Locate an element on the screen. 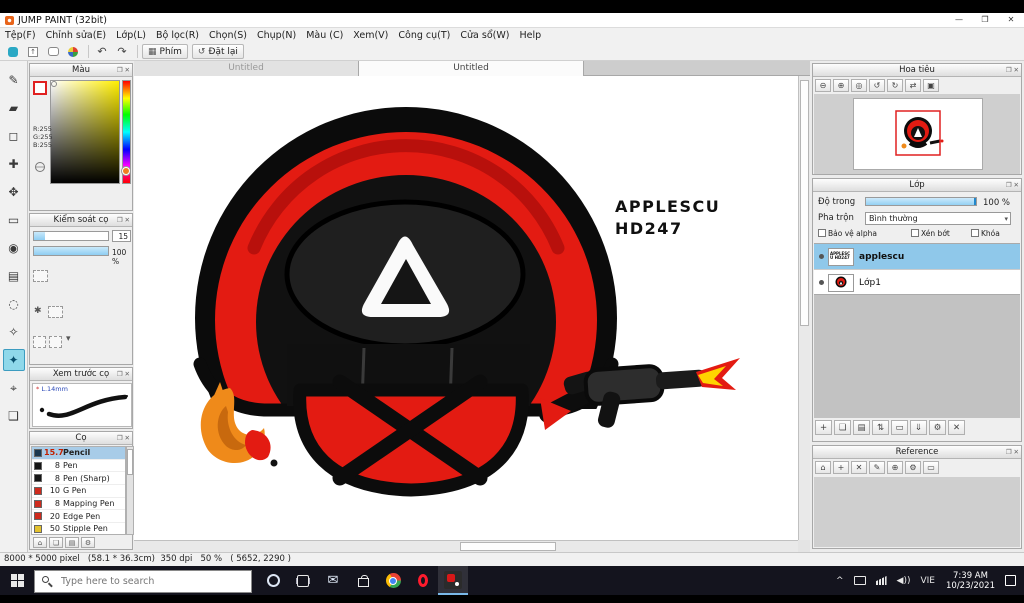  mail-button: ✉ is located at coordinates (333, 580).